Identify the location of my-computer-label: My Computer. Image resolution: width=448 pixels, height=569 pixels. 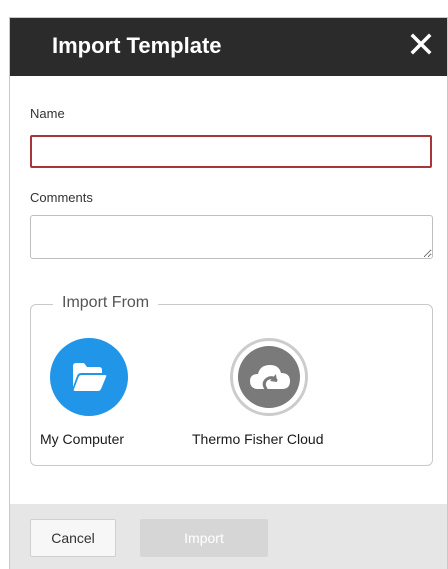
(82, 439).